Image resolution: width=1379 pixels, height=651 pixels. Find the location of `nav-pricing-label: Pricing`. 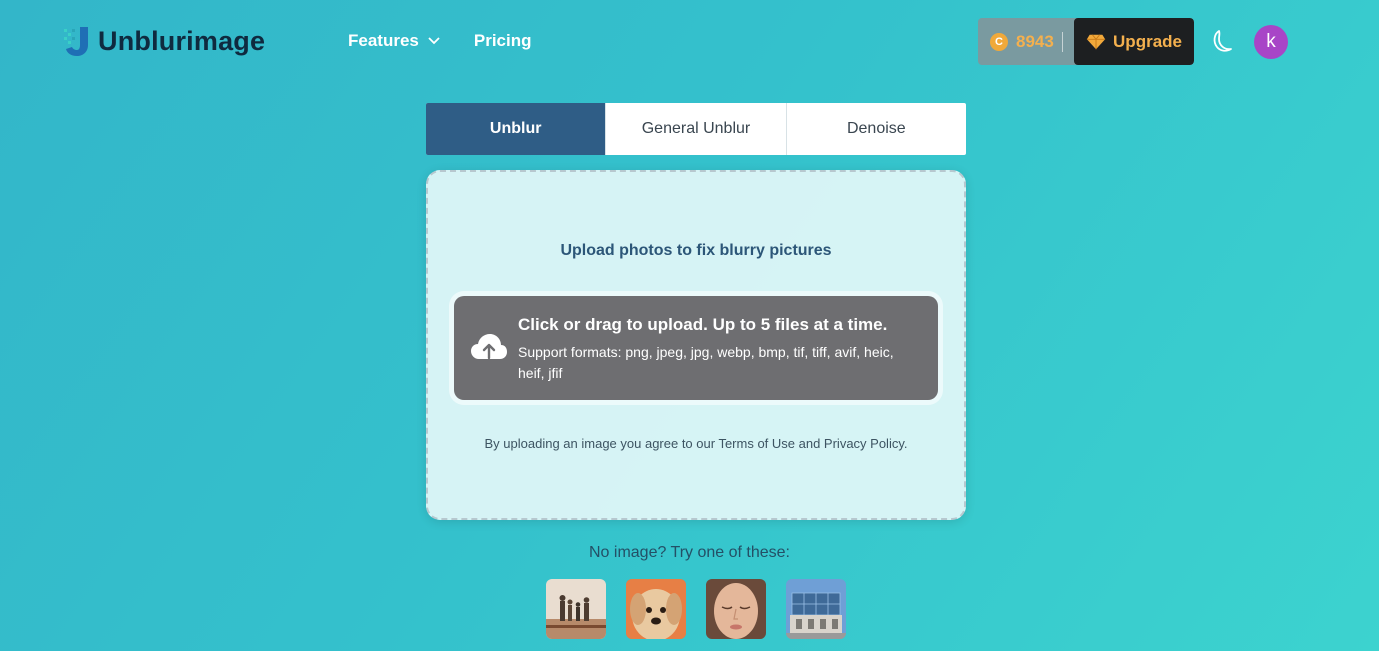

nav-pricing-label: Pricing is located at coordinates (502, 40).